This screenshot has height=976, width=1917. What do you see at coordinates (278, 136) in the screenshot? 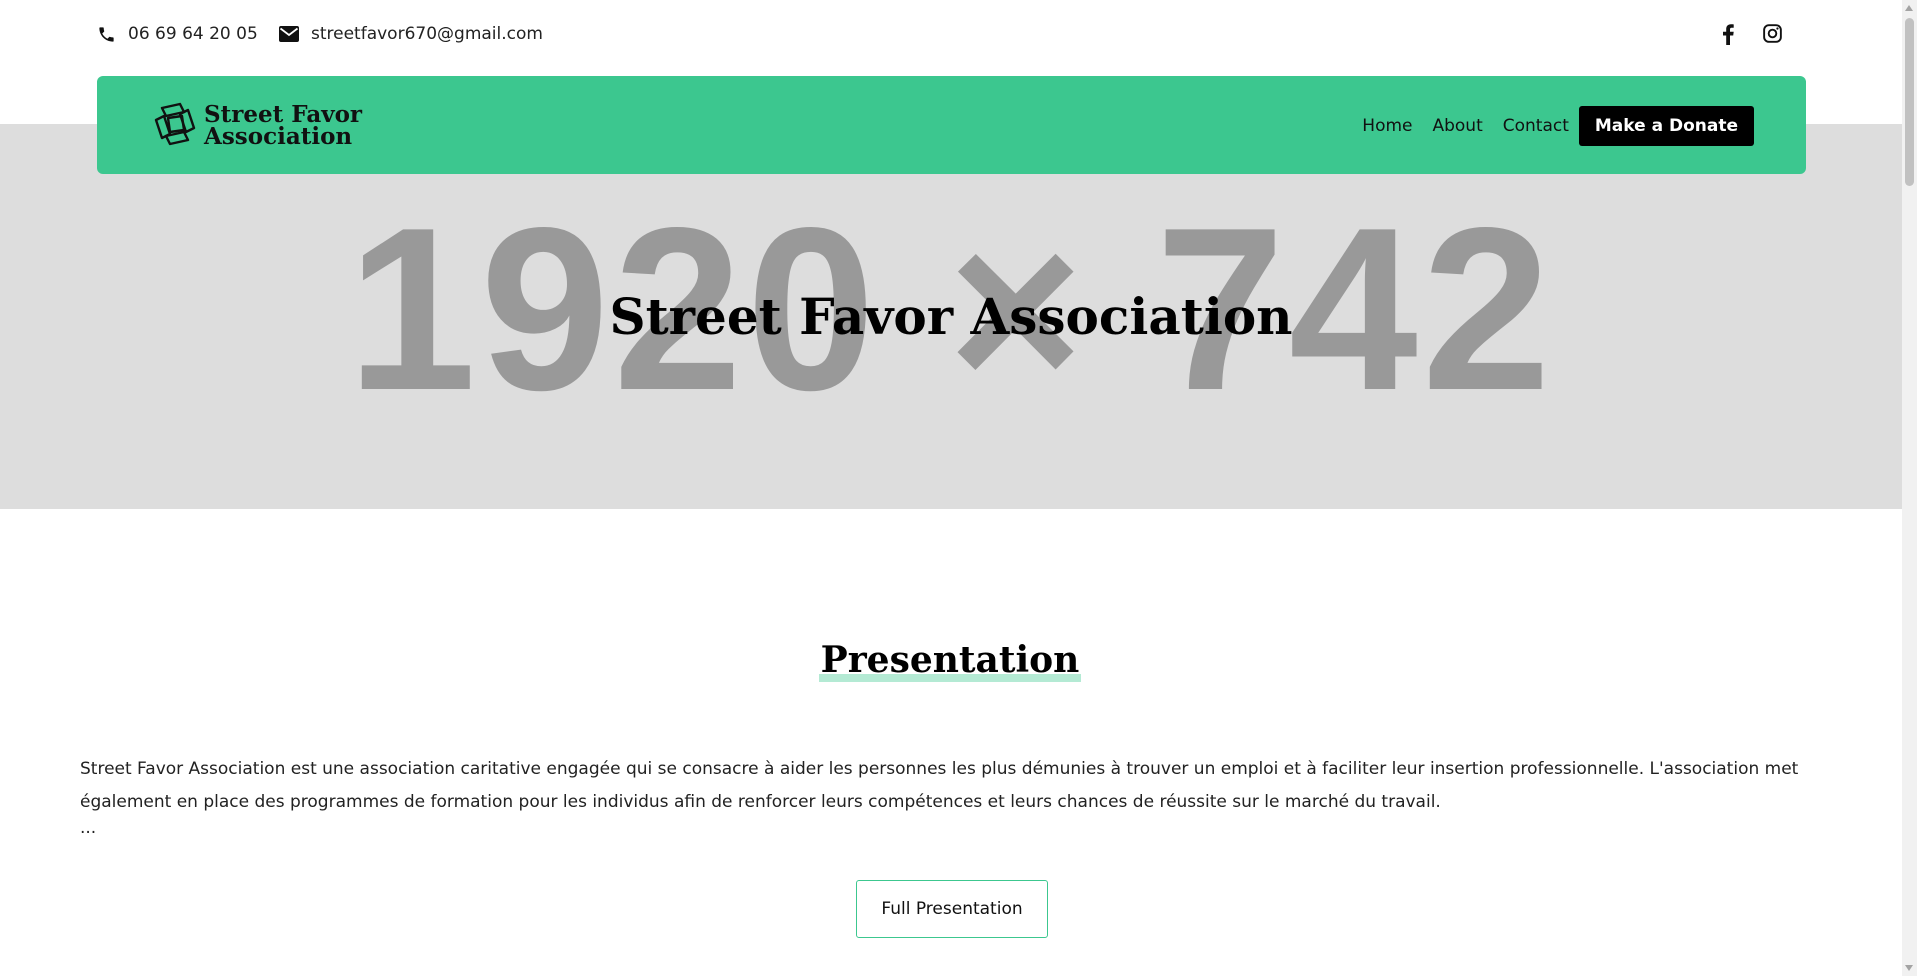
I see `logo-line-2: Association` at bounding box center [278, 136].